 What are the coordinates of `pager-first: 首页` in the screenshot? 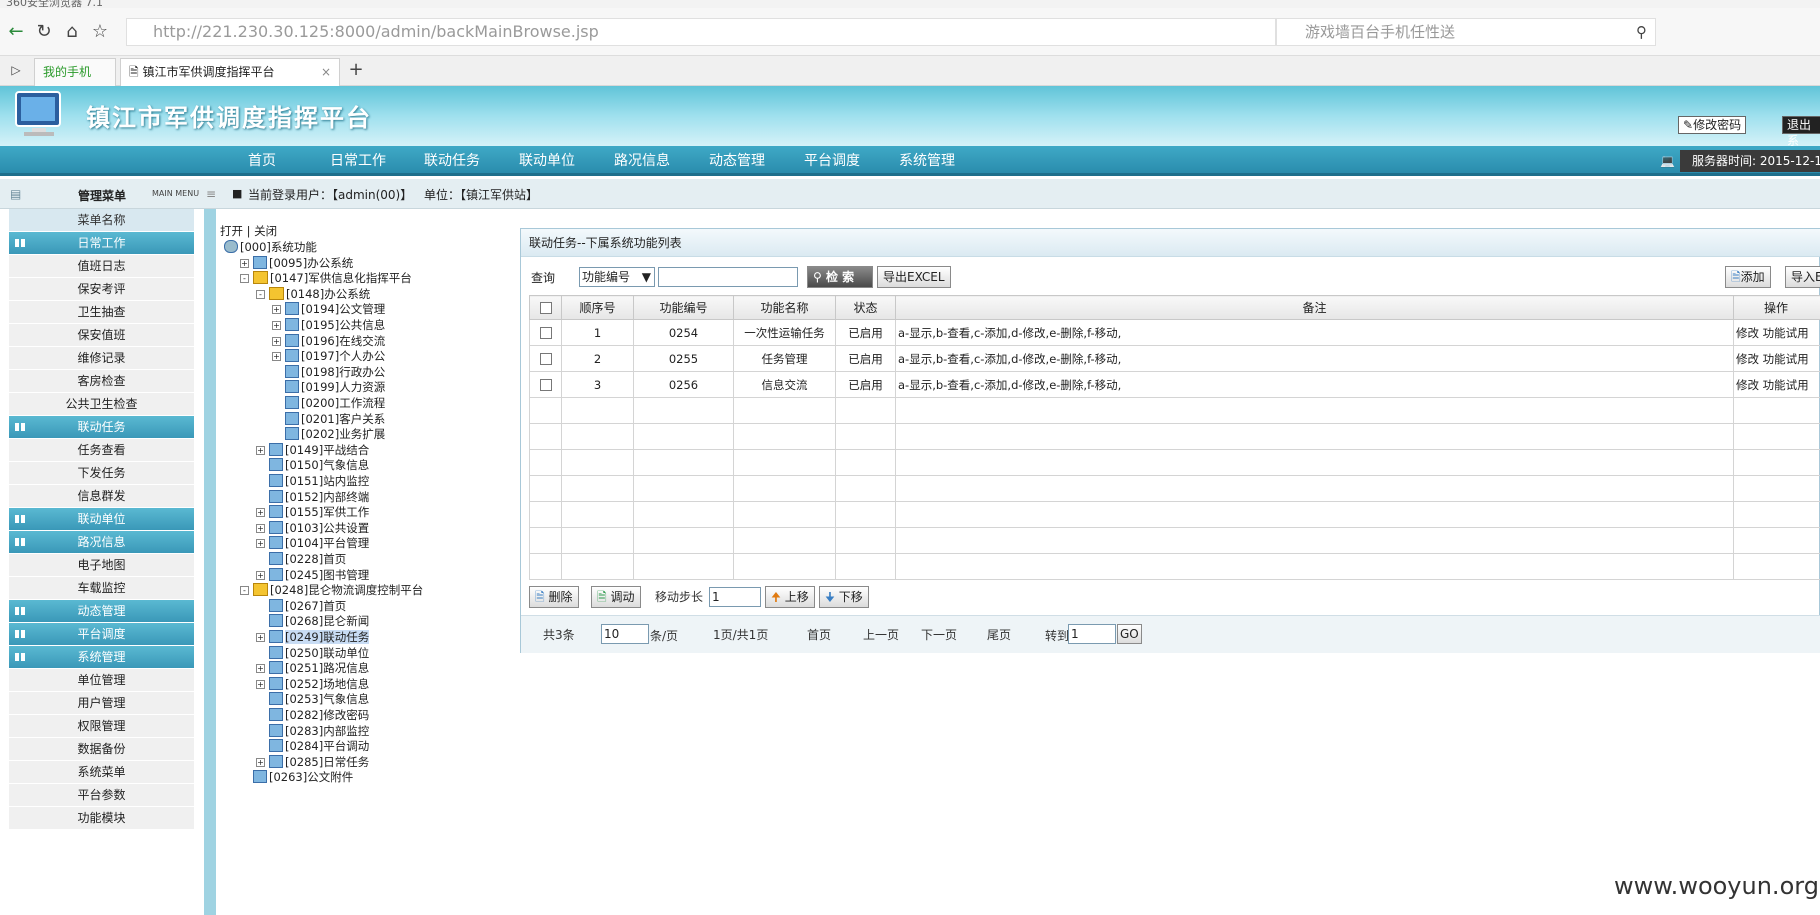 It's located at (819, 635).